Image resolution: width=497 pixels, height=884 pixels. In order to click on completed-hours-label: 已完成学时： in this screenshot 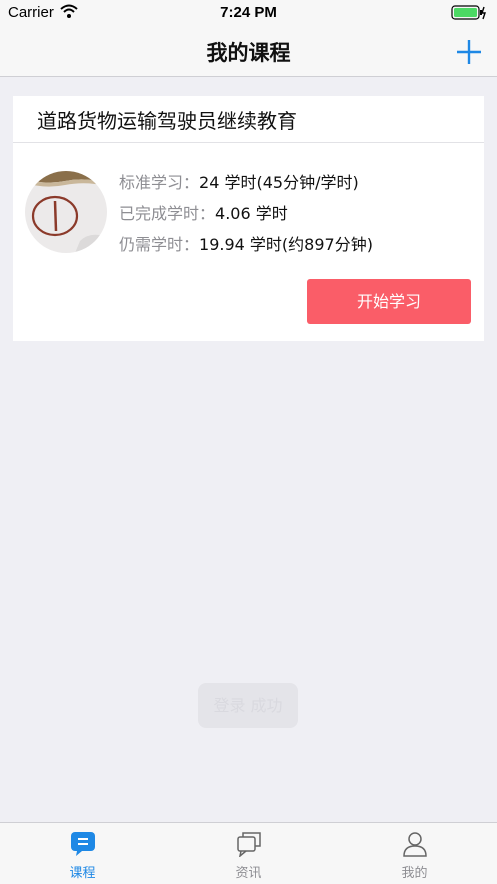, I will do `click(167, 213)`.